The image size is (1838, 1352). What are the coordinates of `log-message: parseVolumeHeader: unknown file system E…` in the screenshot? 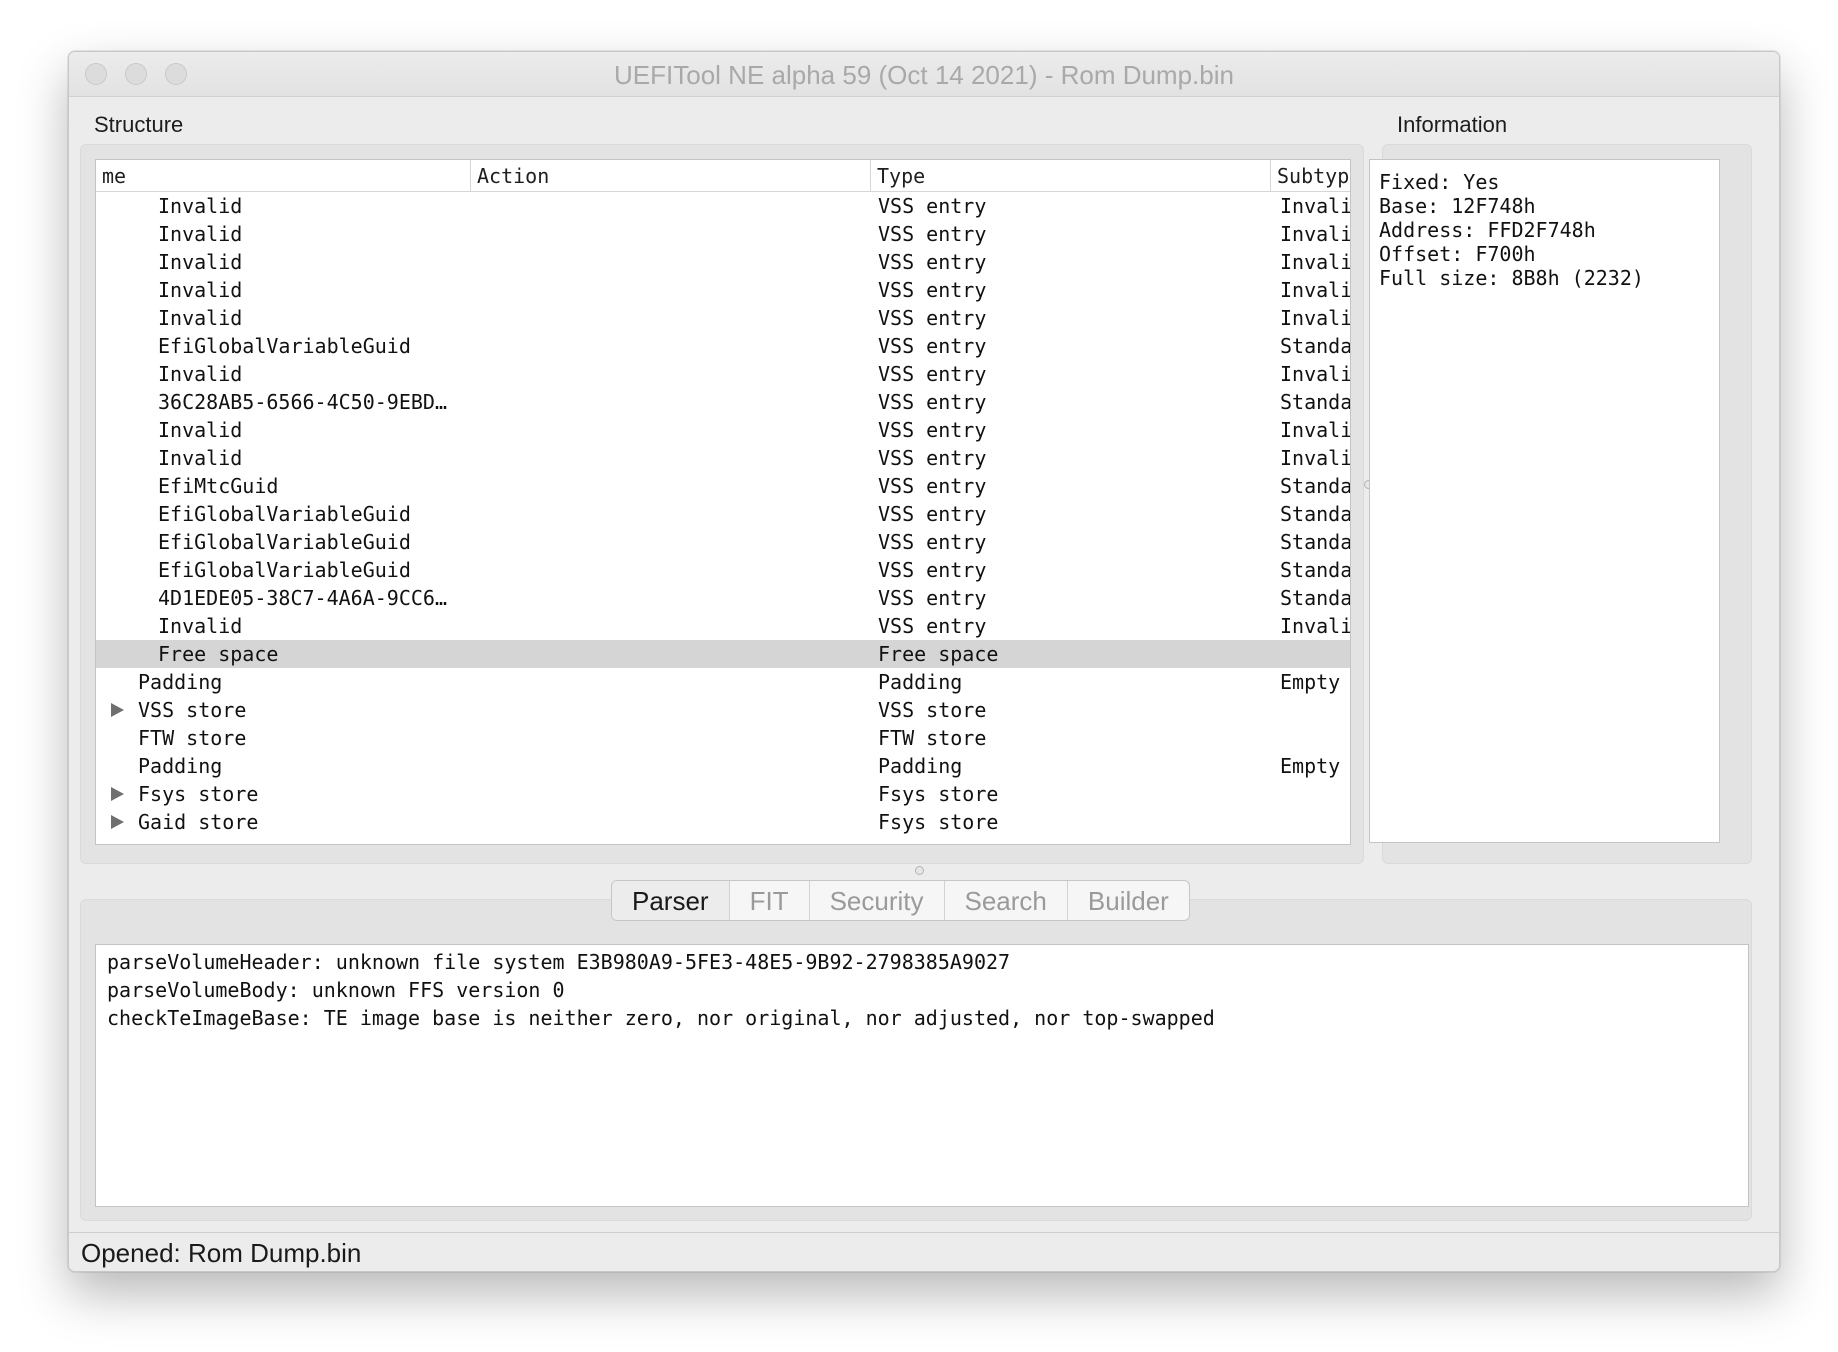 It's located at (922, 962).